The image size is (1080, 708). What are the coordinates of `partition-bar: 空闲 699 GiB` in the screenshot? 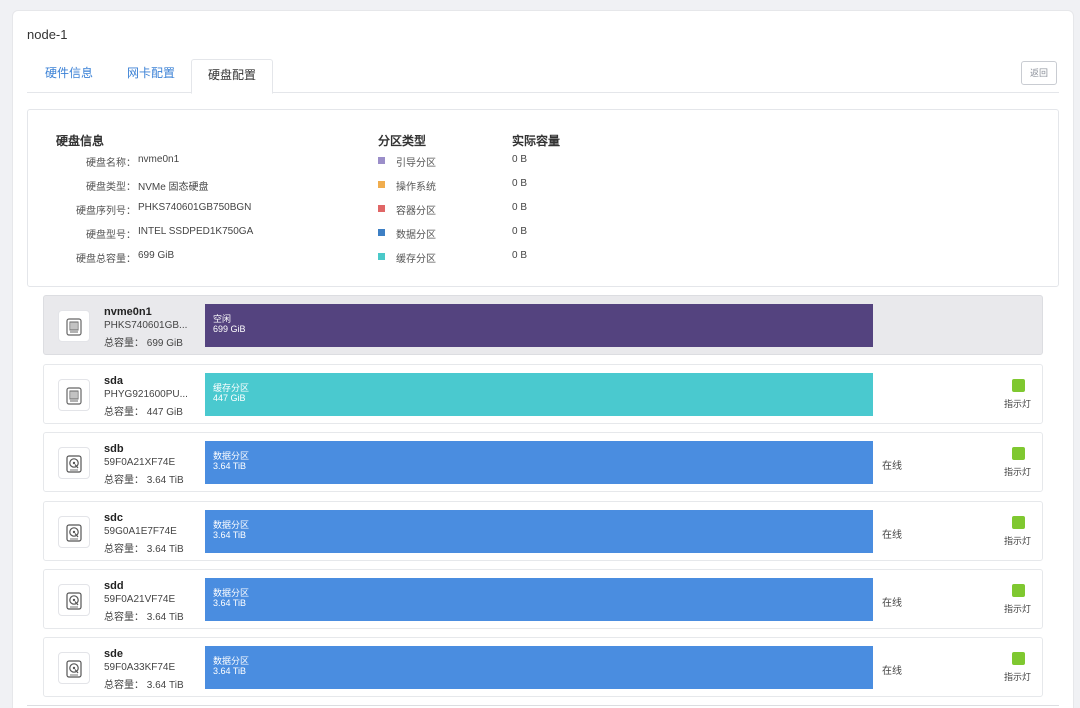 It's located at (539, 325).